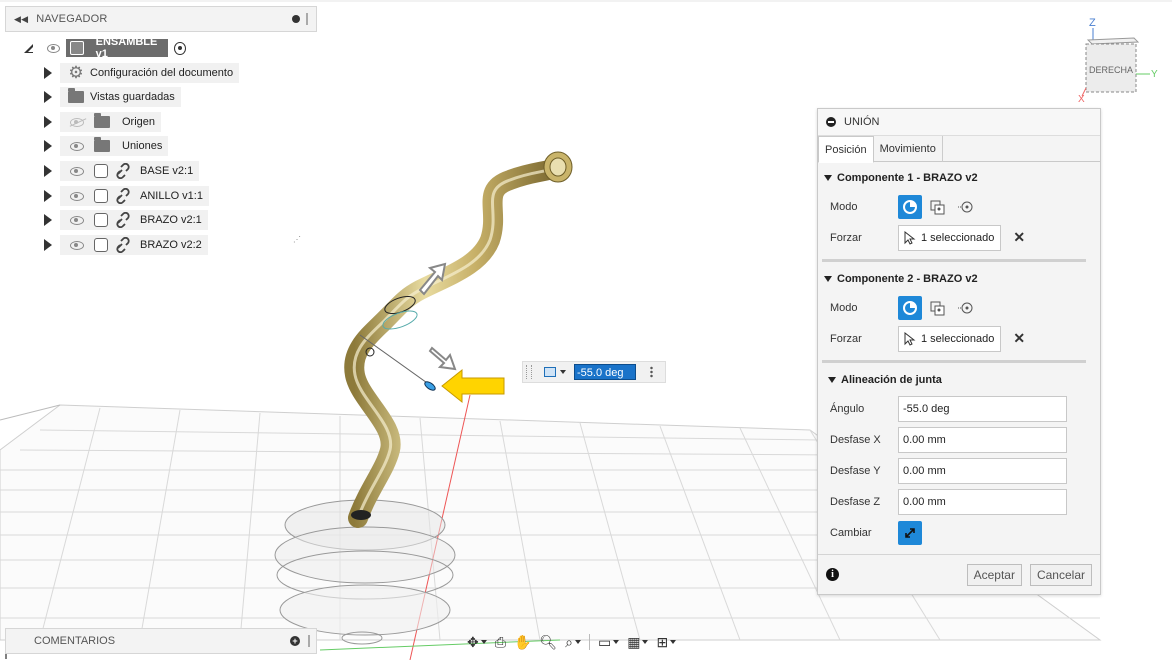 The height and width of the screenshot is (660, 1172). Describe the element at coordinates (651, 372) in the screenshot. I see `more-options-icon` at that location.